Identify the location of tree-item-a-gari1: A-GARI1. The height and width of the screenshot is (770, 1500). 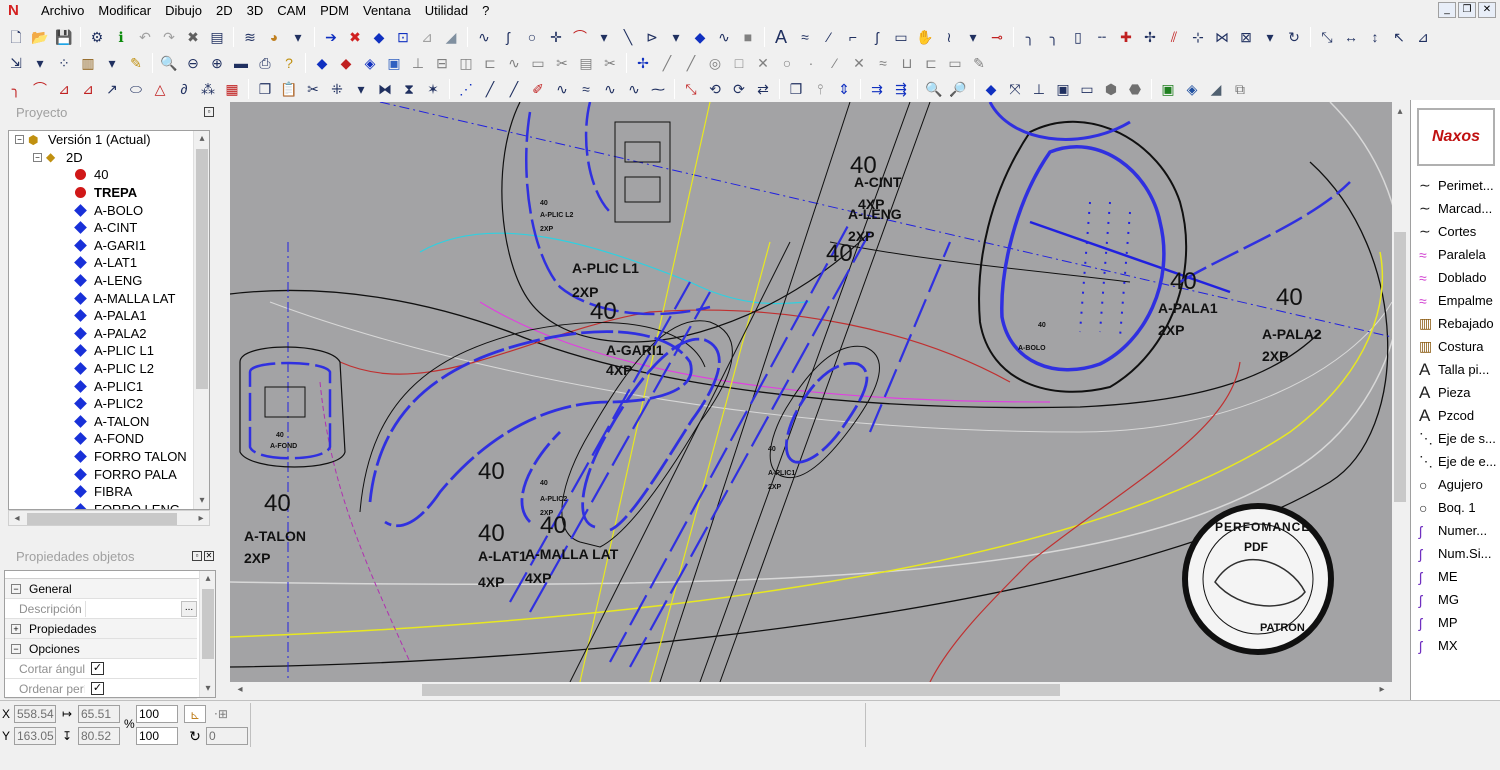
(109, 246).